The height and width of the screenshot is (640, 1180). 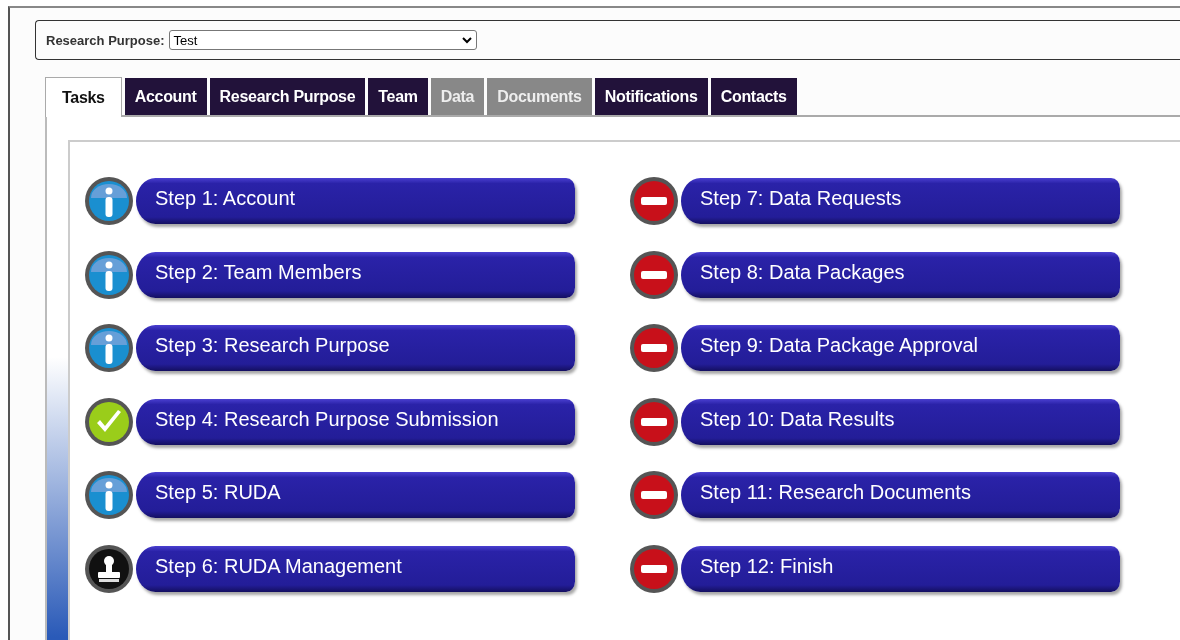 I want to click on tab: Contacts, so click(x=753, y=96).